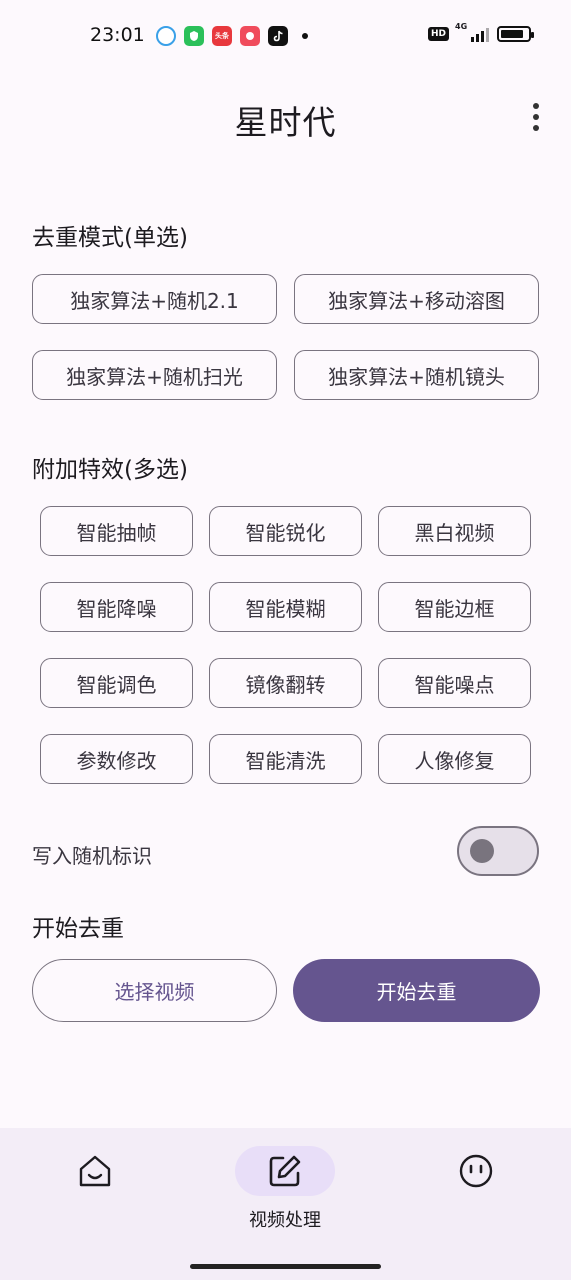 The height and width of the screenshot is (1280, 571). I want to click on nav-item-video-process: 视频处理, so click(285, 1191).